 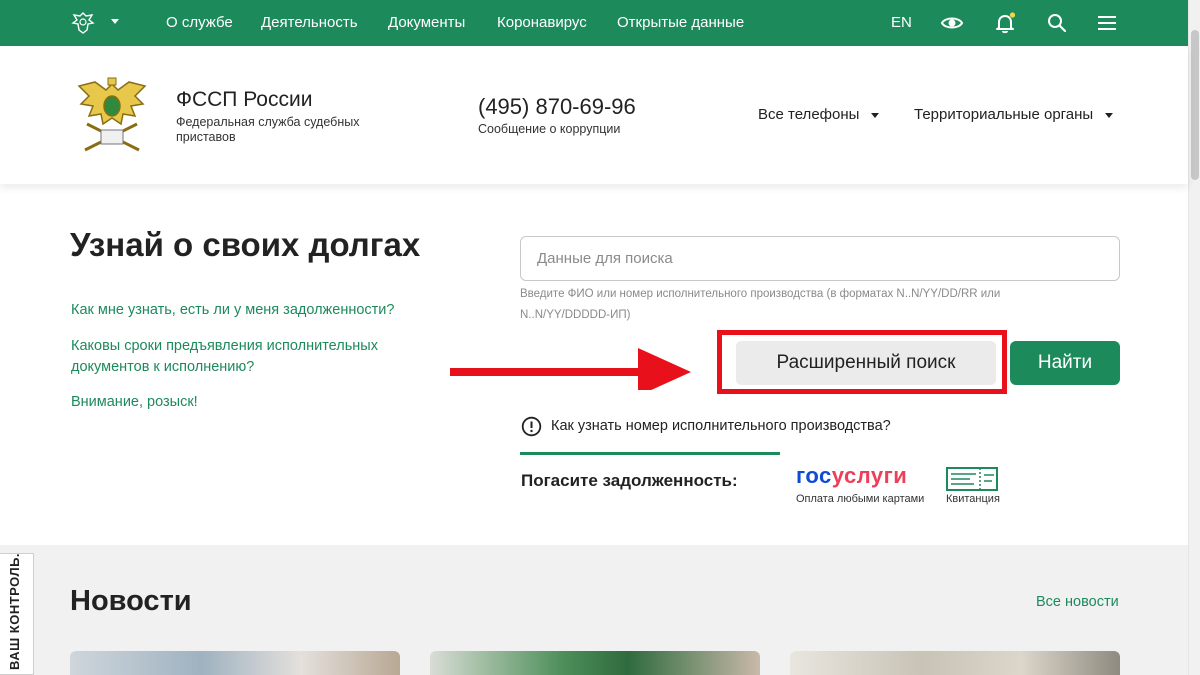 What do you see at coordinates (1194, 337) in the screenshot?
I see `scrollbar` at bounding box center [1194, 337].